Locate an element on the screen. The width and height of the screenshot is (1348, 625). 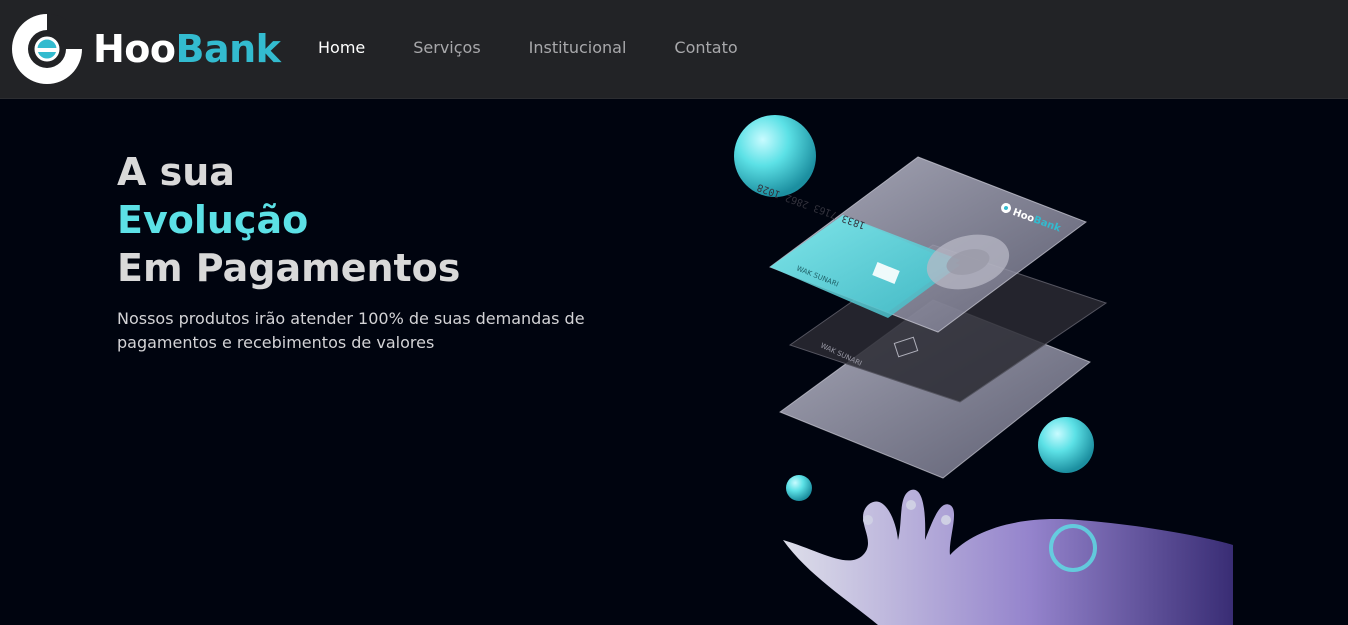
nav-contato: Contato is located at coordinates (705, 47).